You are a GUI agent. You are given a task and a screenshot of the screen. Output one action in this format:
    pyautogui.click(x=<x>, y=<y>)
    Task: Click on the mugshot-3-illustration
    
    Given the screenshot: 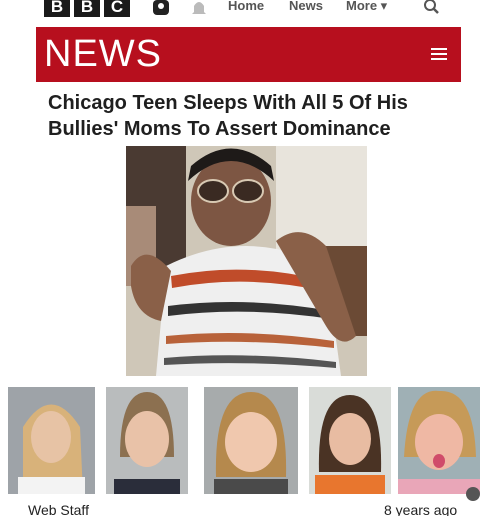 What is the action you would take?
    pyautogui.click(x=251, y=440)
    